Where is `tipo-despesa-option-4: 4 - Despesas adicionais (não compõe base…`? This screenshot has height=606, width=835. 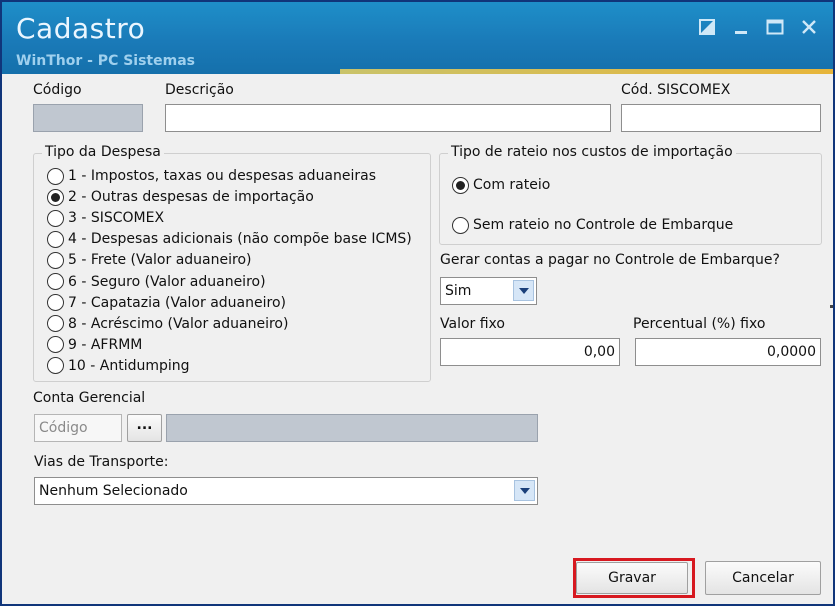
tipo-despesa-option-4: 4 - Despesas adicionais (não compõe base… is located at coordinates (229, 239).